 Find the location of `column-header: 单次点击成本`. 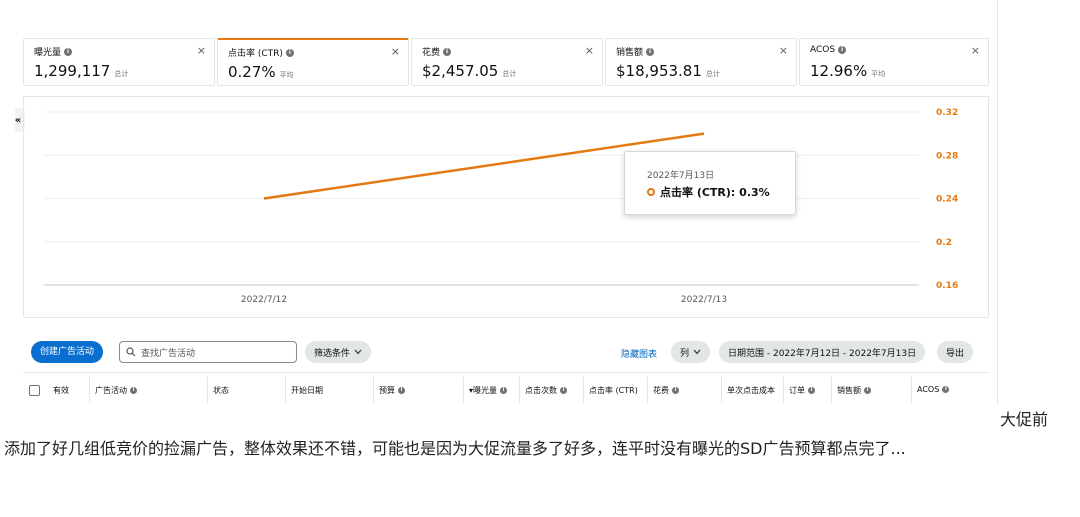

column-header: 单次点击成本 is located at coordinates (751, 390).